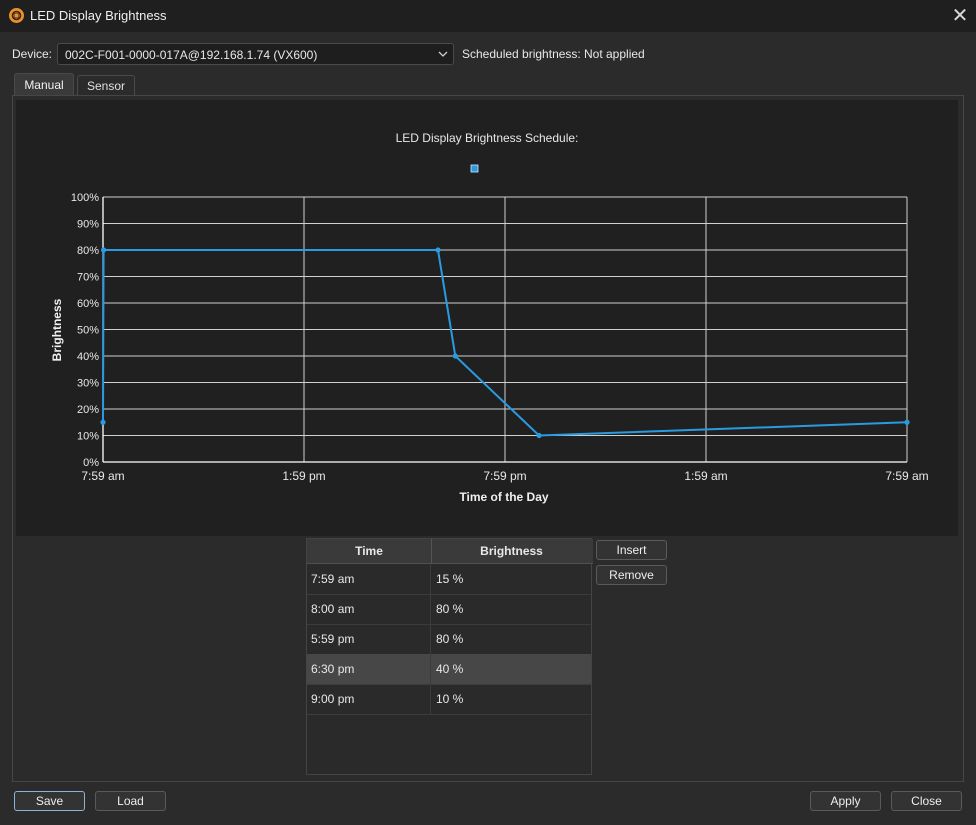  I want to click on close-button: Close, so click(926, 801).